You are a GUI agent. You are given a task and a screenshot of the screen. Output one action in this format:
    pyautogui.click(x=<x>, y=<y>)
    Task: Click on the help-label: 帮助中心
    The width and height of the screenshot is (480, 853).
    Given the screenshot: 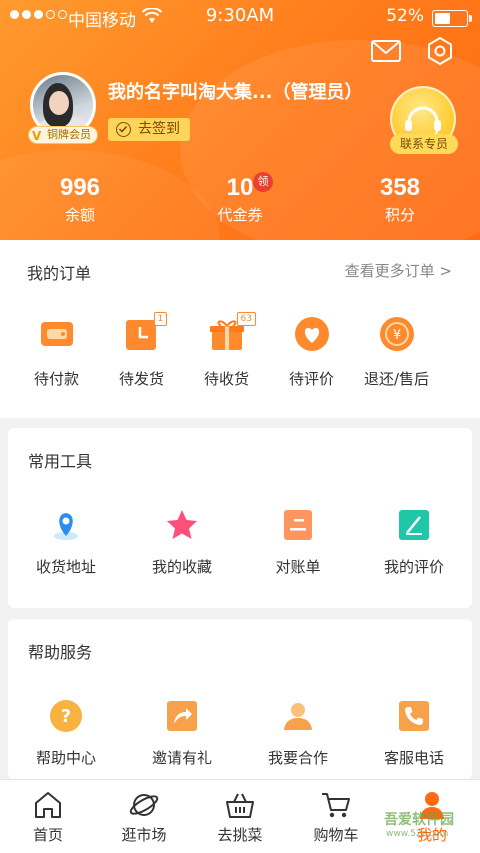 What is the action you would take?
    pyautogui.click(x=65, y=758)
    